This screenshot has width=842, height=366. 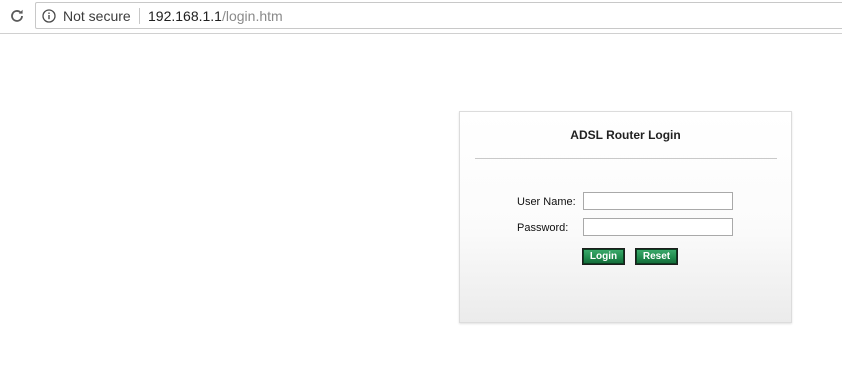 I want to click on title-divider, so click(x=626, y=158).